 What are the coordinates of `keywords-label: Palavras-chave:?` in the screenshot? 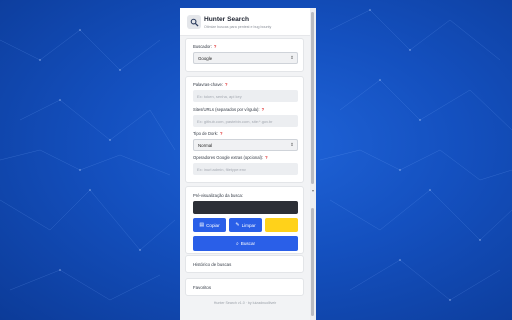 It's located at (210, 84).